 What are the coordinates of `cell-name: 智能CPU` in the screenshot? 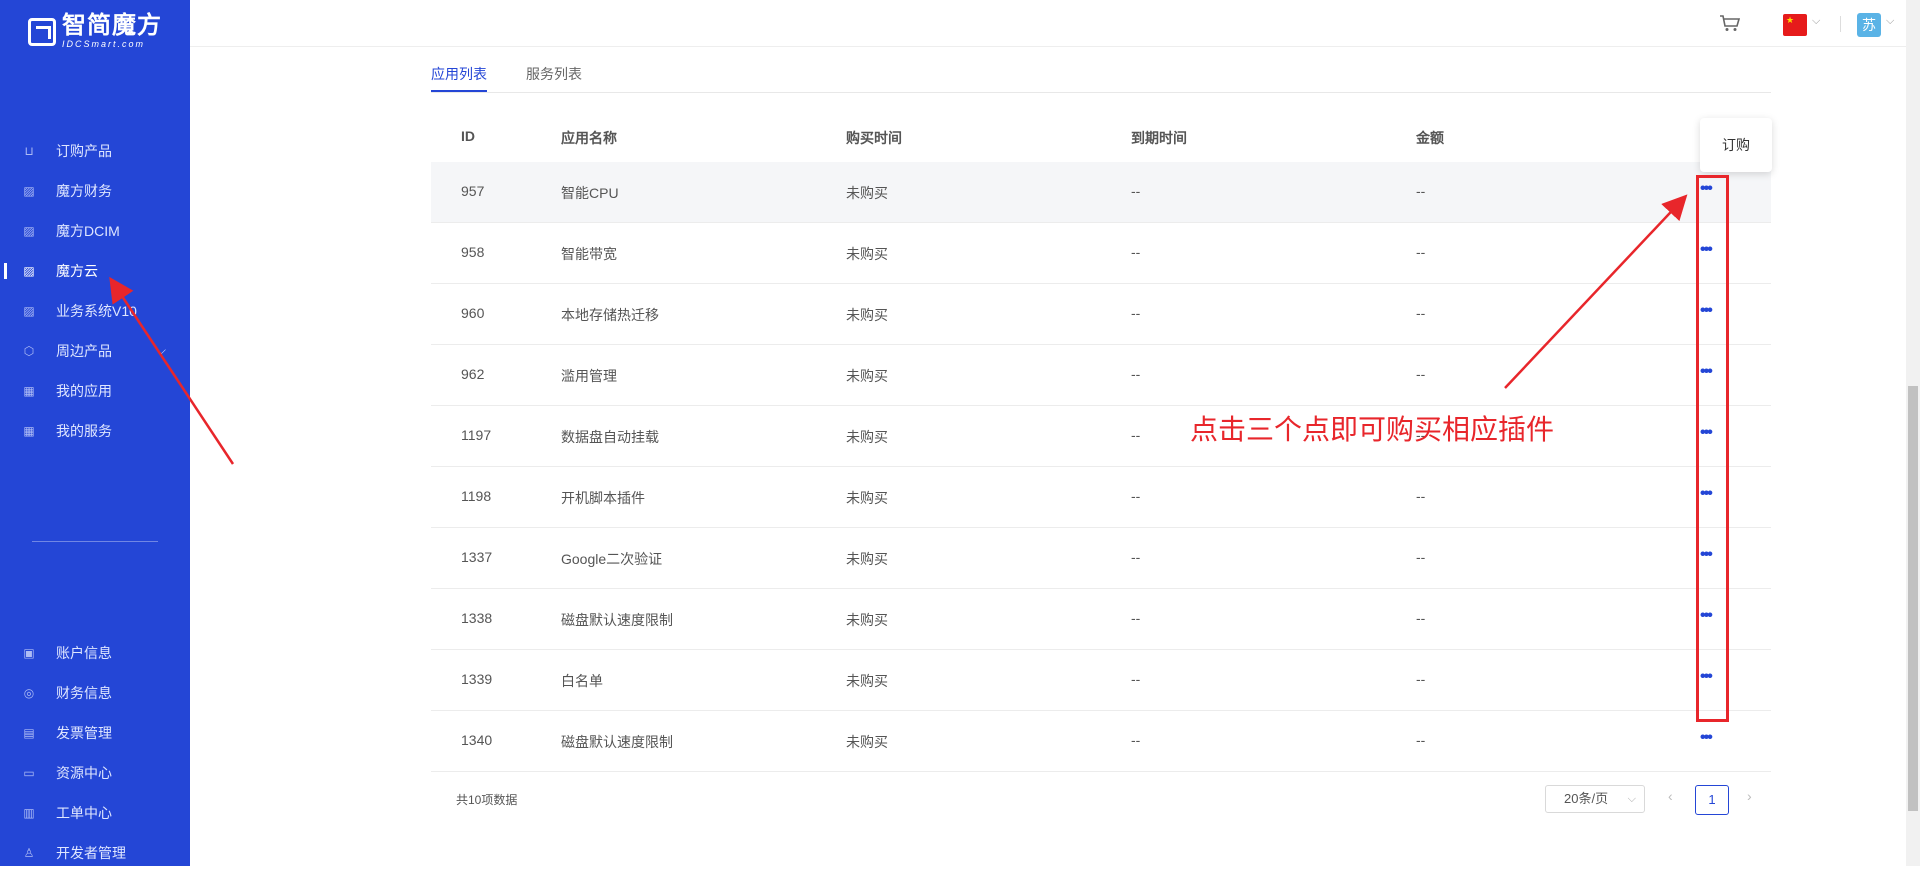 It's located at (590, 193).